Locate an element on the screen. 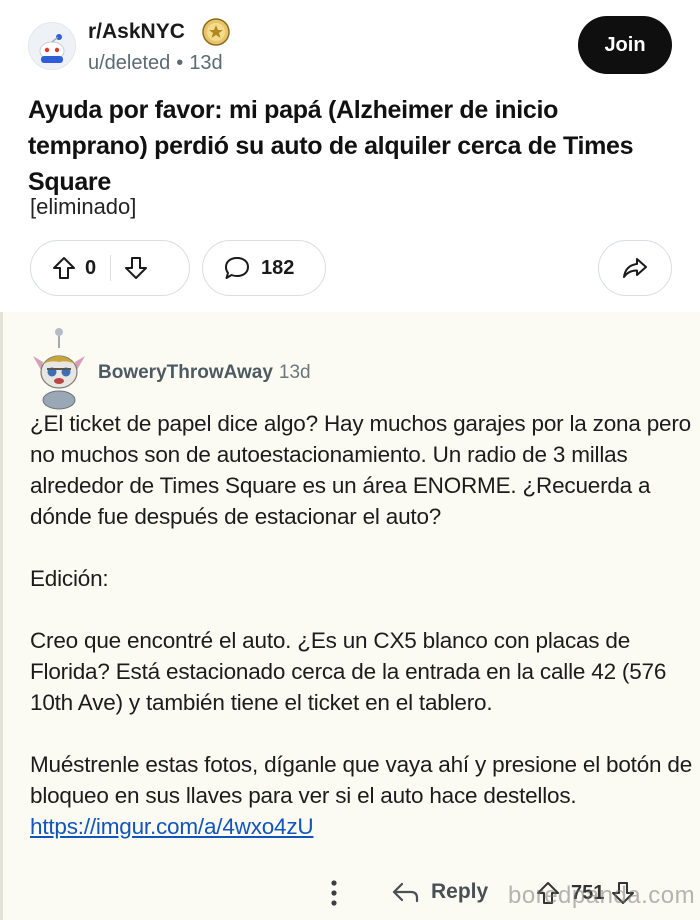  comment-bubble-icon is located at coordinates (237, 268).